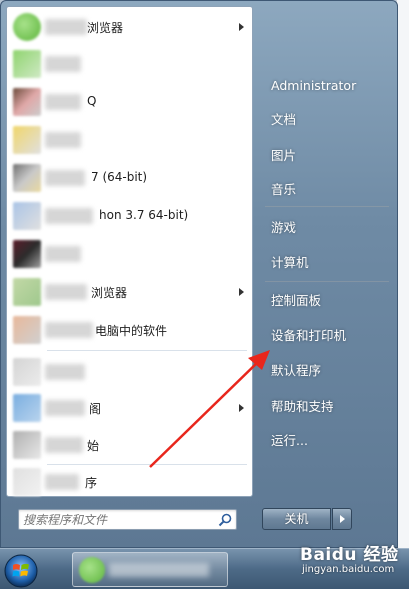 The height and width of the screenshot is (589, 409). Describe the element at coordinates (327, 86) in the screenshot. I see `right-item-administrator: Administrator` at that location.